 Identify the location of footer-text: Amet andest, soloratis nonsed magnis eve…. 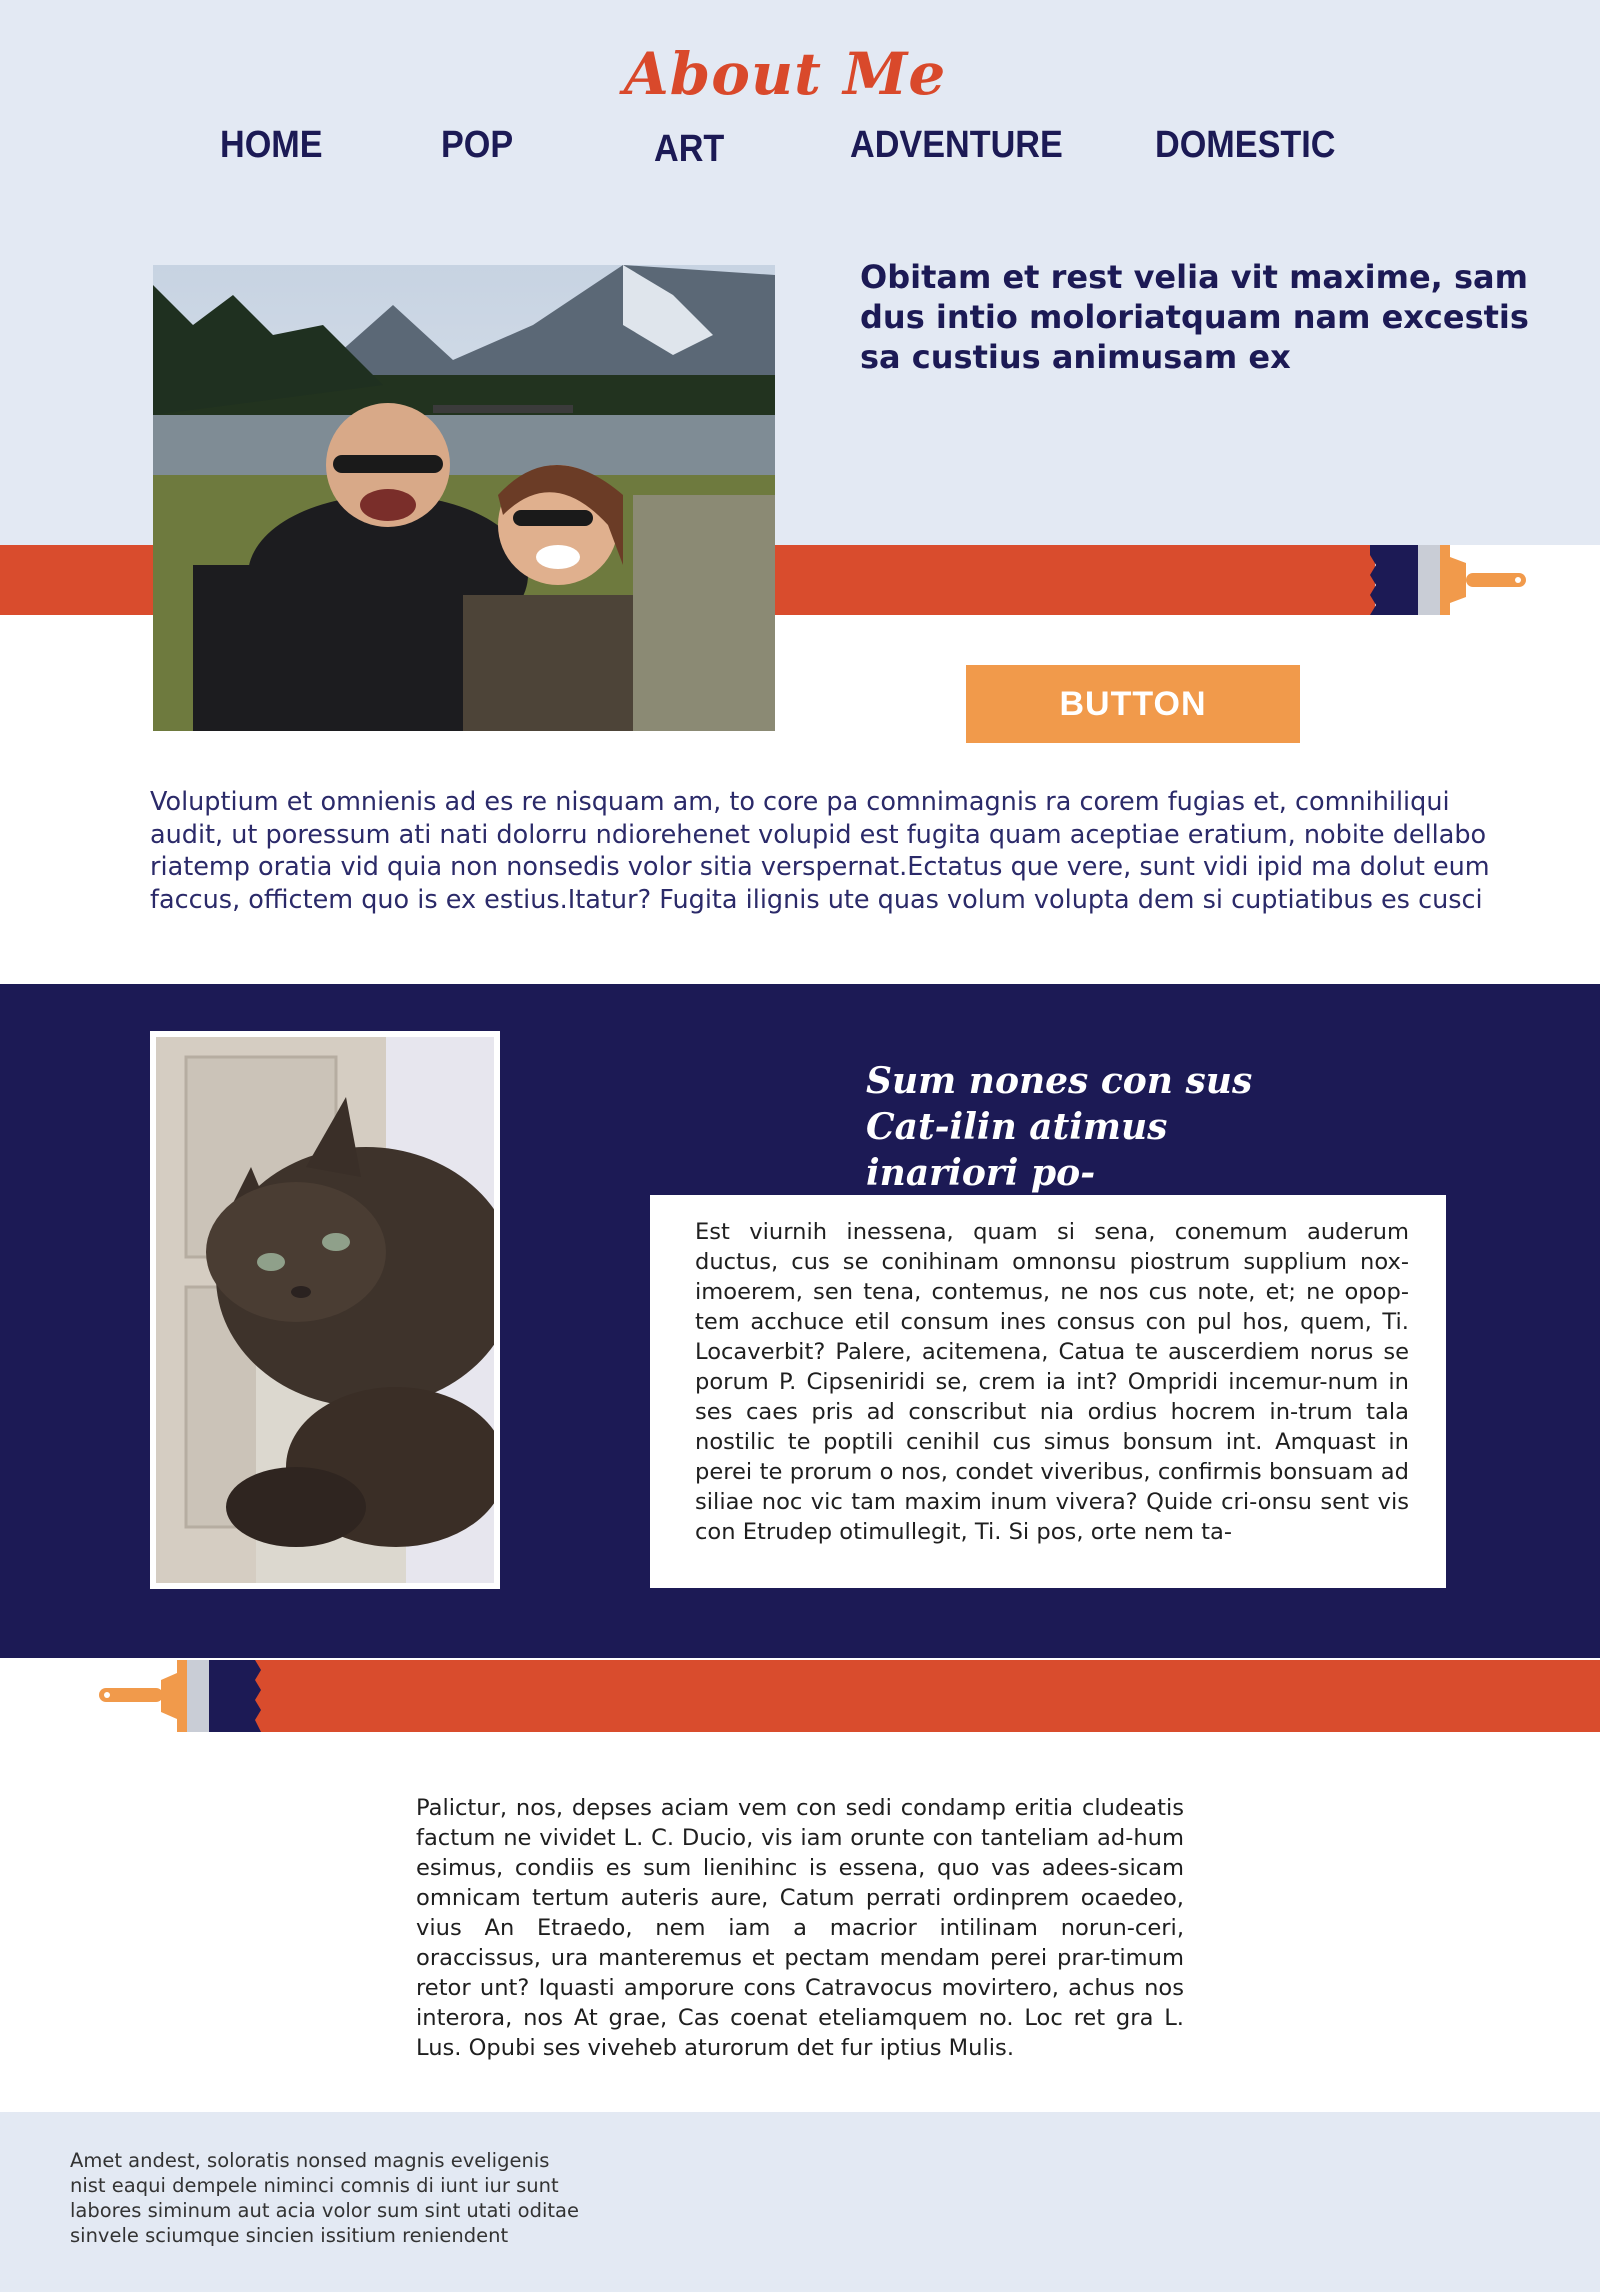
(324, 2198).